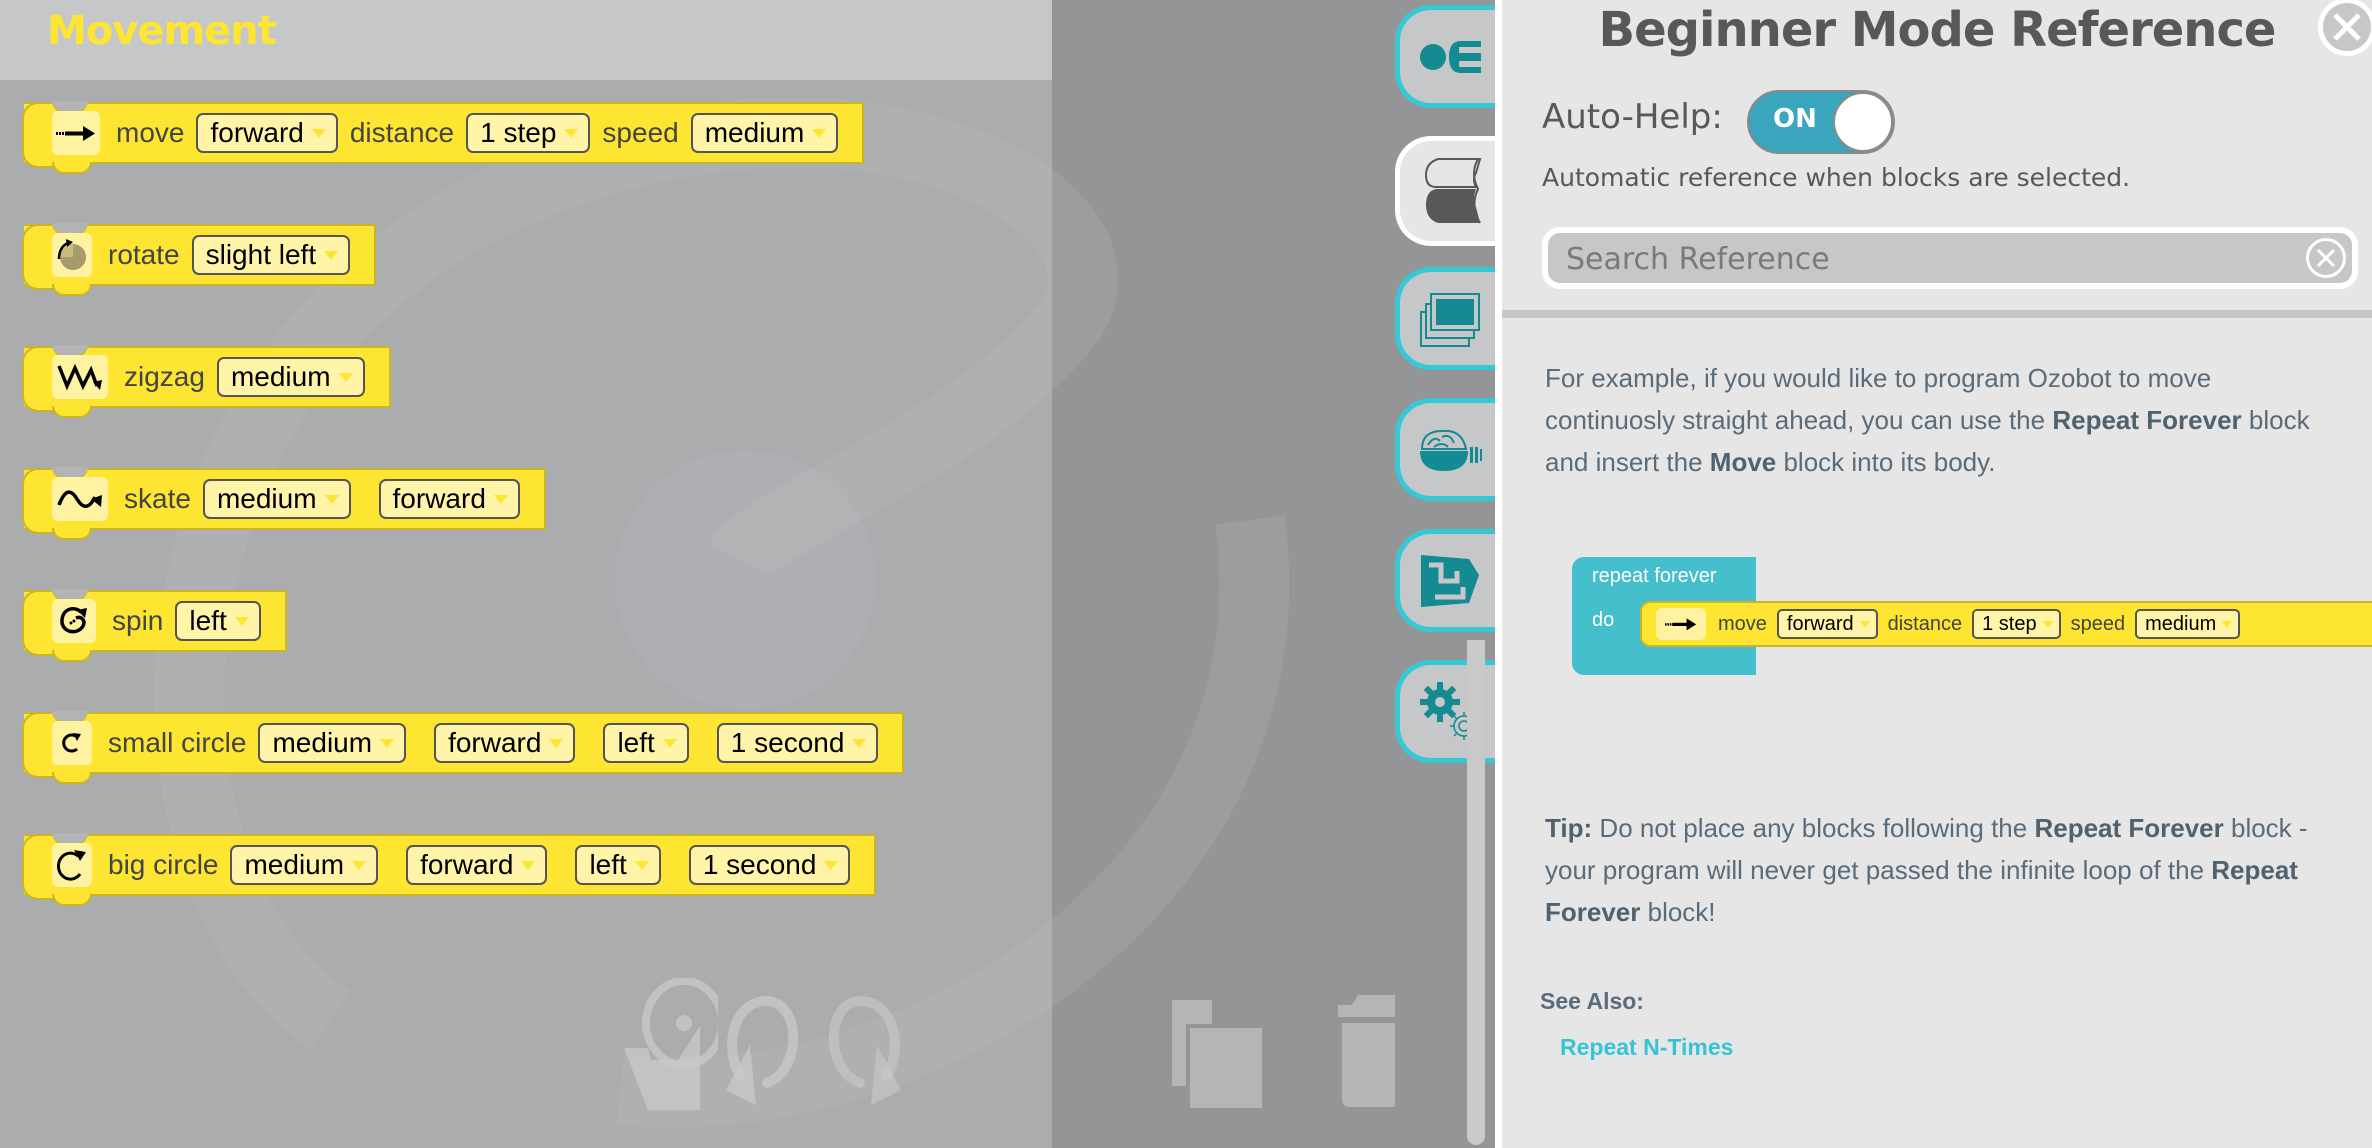  Describe the element at coordinates (1476, 892) in the screenshot. I see `panel-scrollbar` at that location.